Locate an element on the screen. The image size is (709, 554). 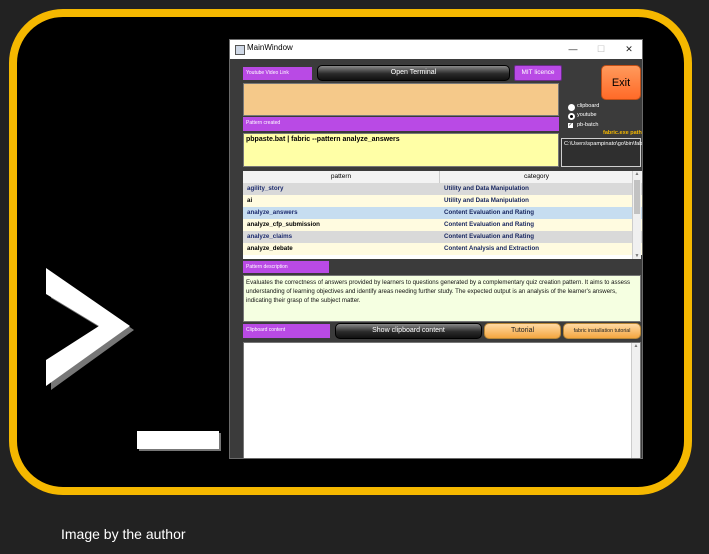
pattern-cell: analyze_debate is located at coordinates (270, 248).